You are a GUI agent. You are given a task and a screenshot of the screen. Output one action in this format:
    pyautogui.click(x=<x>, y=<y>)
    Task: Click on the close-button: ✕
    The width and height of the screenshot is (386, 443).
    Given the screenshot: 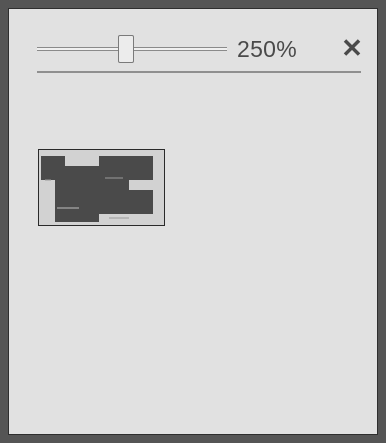 What is the action you would take?
    pyautogui.click(x=352, y=48)
    